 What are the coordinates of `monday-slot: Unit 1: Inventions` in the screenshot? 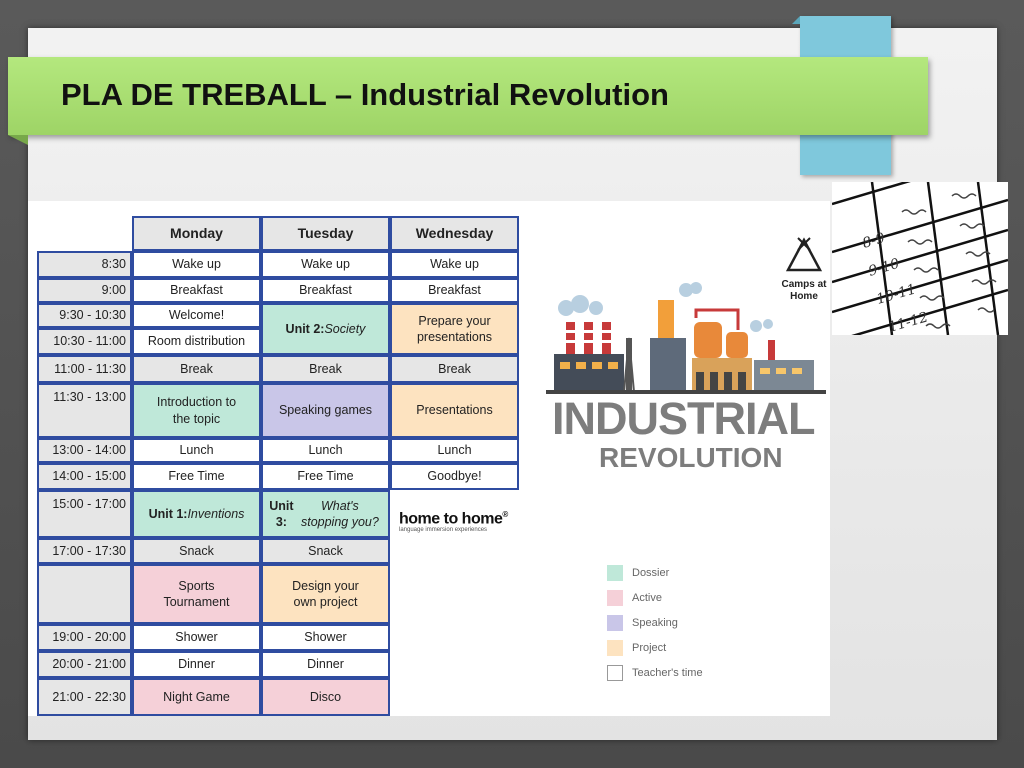 It's located at (196, 514).